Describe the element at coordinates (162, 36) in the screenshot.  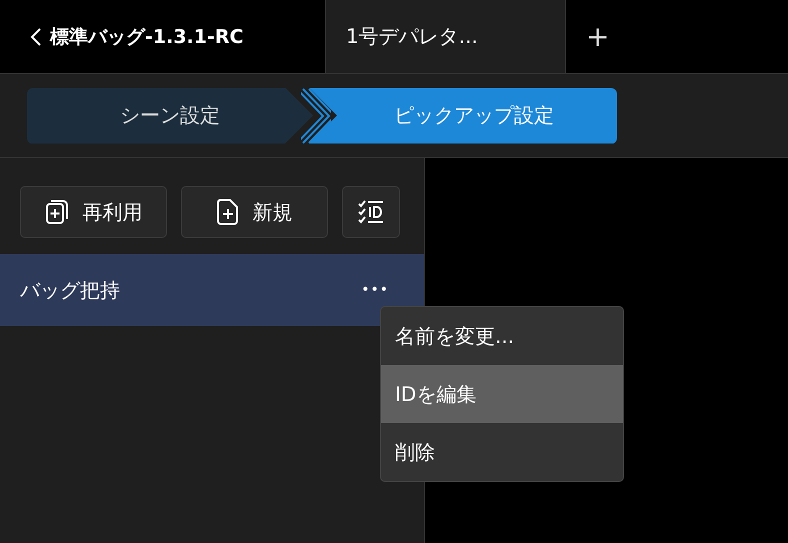
I see `back-tab: 標準バッグ-1.3.1-RC` at that location.